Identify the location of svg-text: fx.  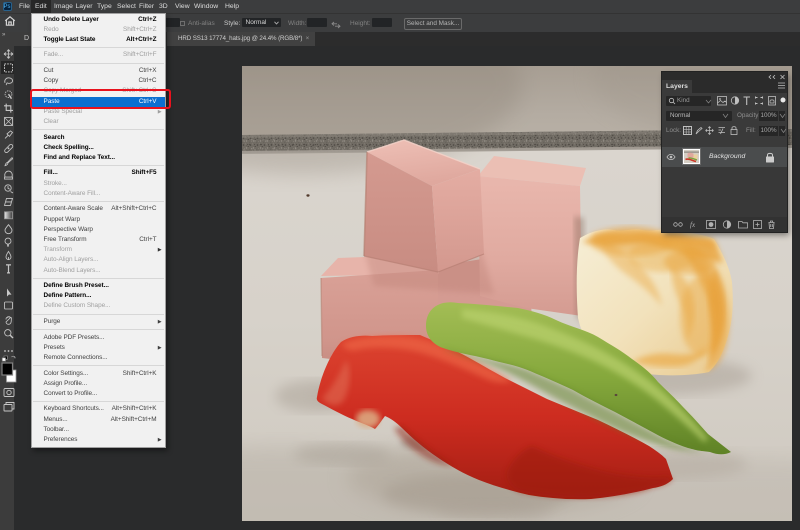
(693, 225).